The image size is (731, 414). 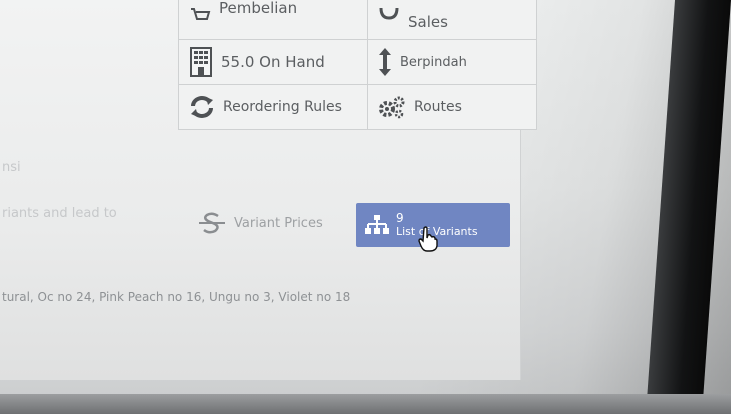 What do you see at coordinates (11, 167) in the screenshot?
I see `field-label-partial: nsi` at bounding box center [11, 167].